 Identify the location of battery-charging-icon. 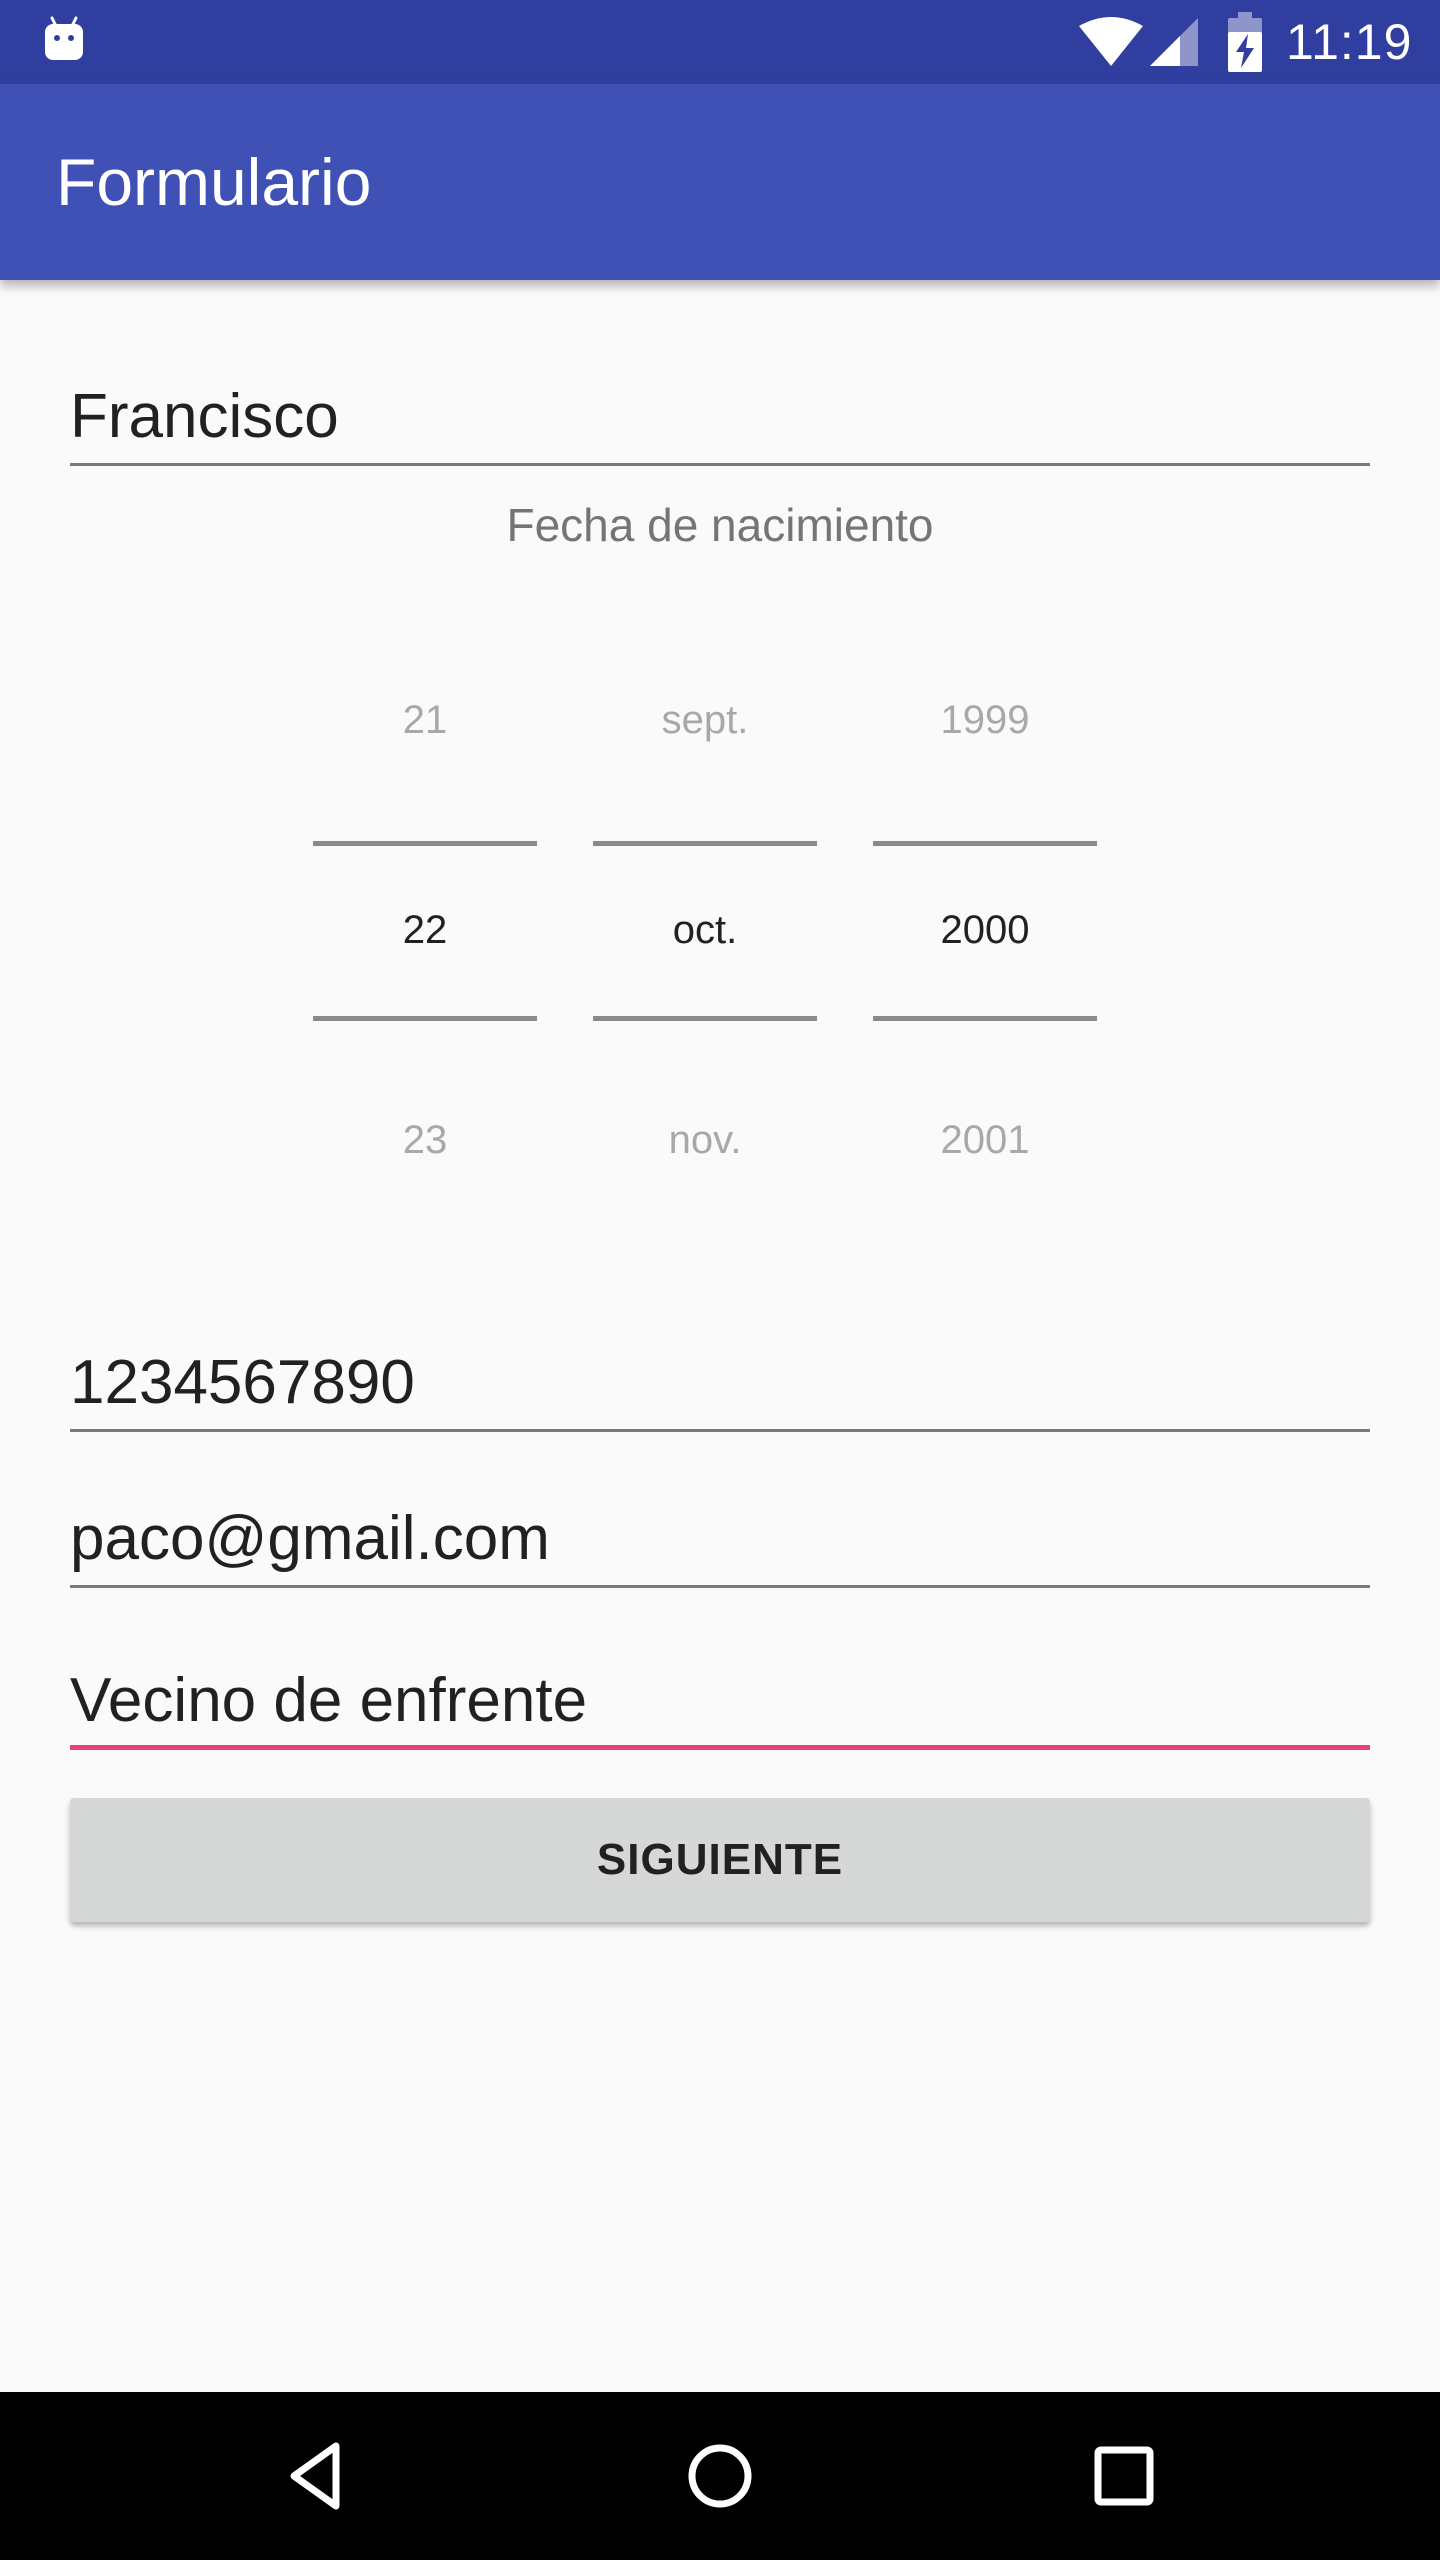
(1245, 42).